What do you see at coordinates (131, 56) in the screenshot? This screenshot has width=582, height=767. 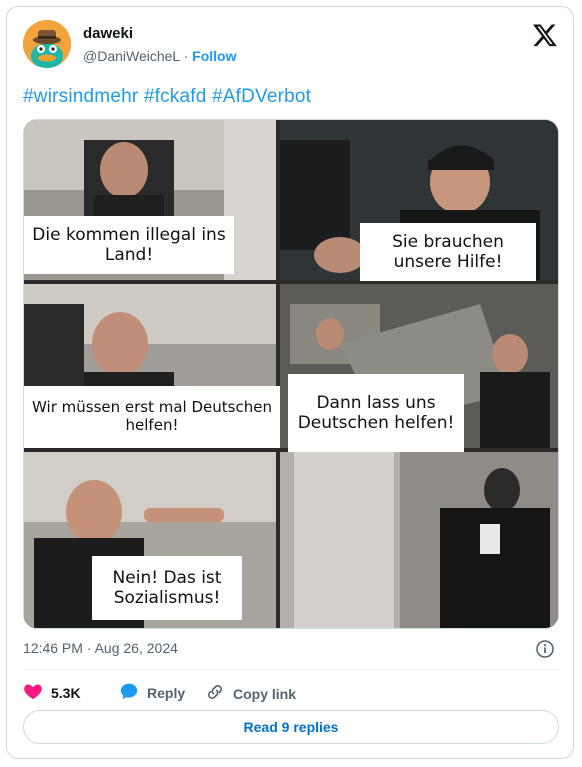 I see `author-handle: @DaniWeicheL` at bounding box center [131, 56].